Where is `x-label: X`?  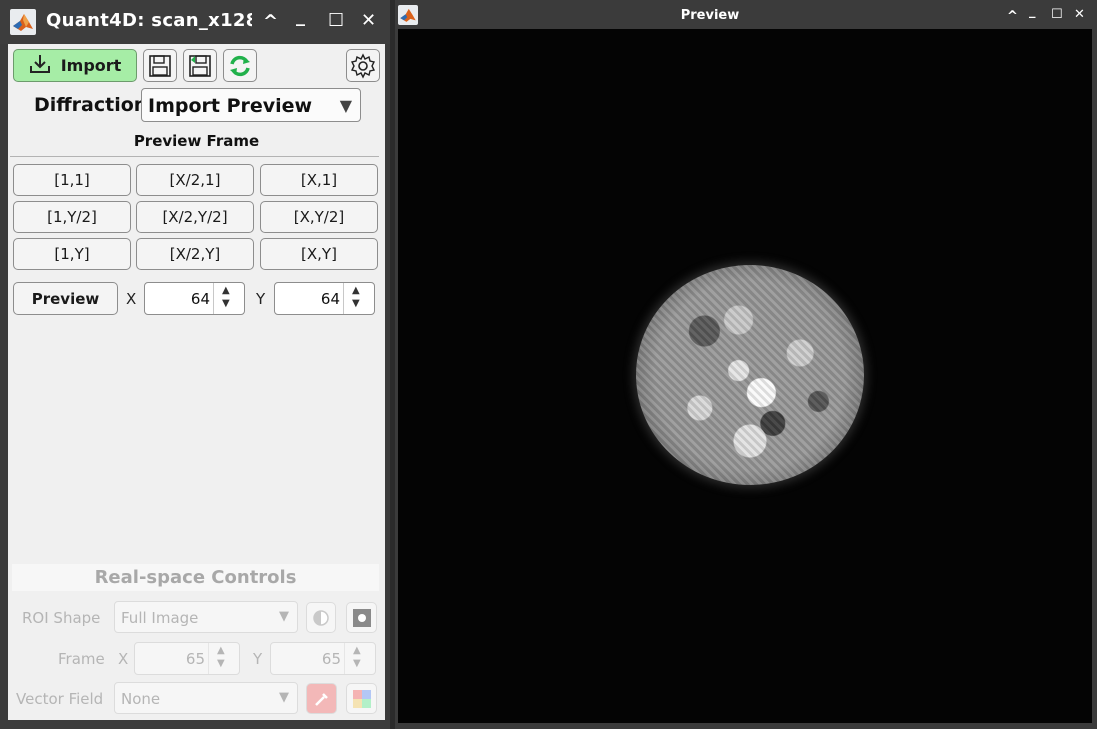
x-label: X is located at coordinates (131, 299).